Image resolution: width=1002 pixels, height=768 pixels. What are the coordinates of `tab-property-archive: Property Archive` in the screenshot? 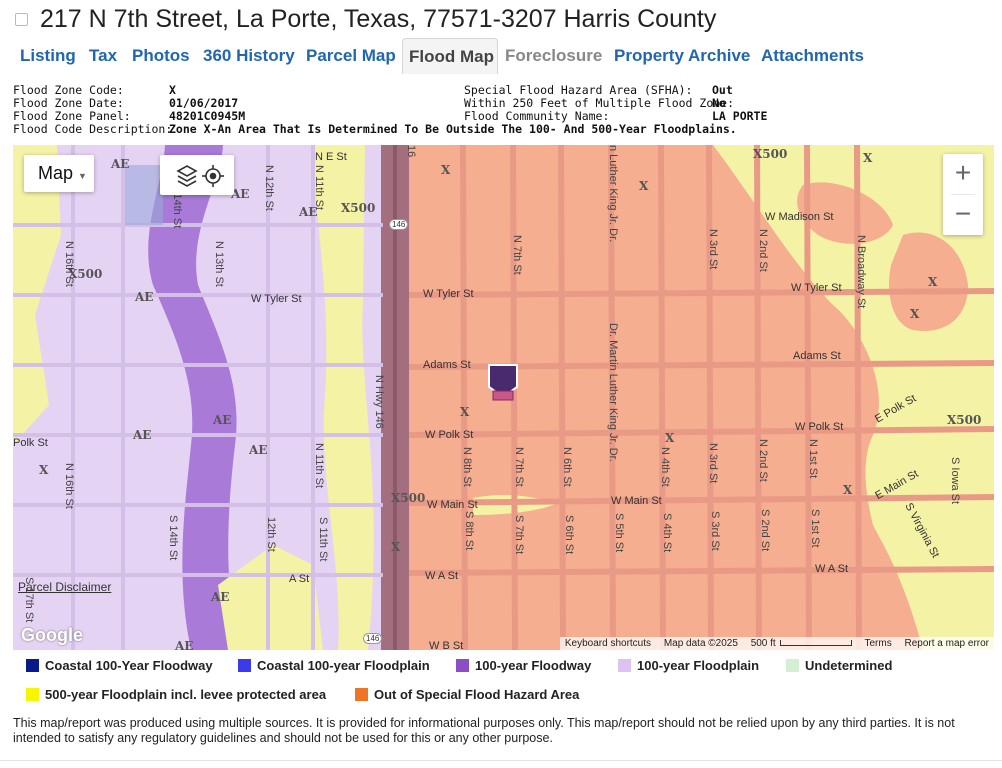 It's located at (682, 56).